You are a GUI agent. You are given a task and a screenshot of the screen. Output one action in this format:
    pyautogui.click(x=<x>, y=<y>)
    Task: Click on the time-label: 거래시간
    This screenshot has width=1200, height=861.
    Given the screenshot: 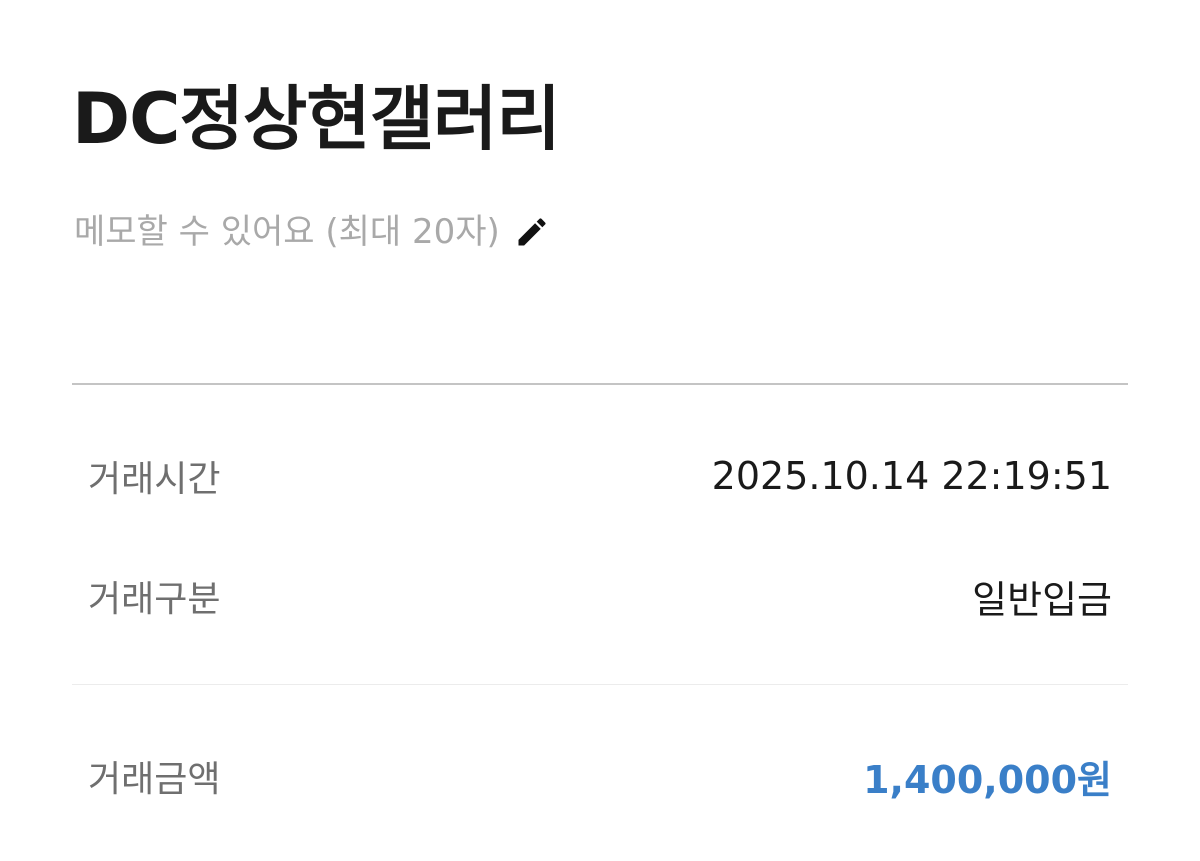 What is the action you would take?
    pyautogui.click(x=154, y=479)
    